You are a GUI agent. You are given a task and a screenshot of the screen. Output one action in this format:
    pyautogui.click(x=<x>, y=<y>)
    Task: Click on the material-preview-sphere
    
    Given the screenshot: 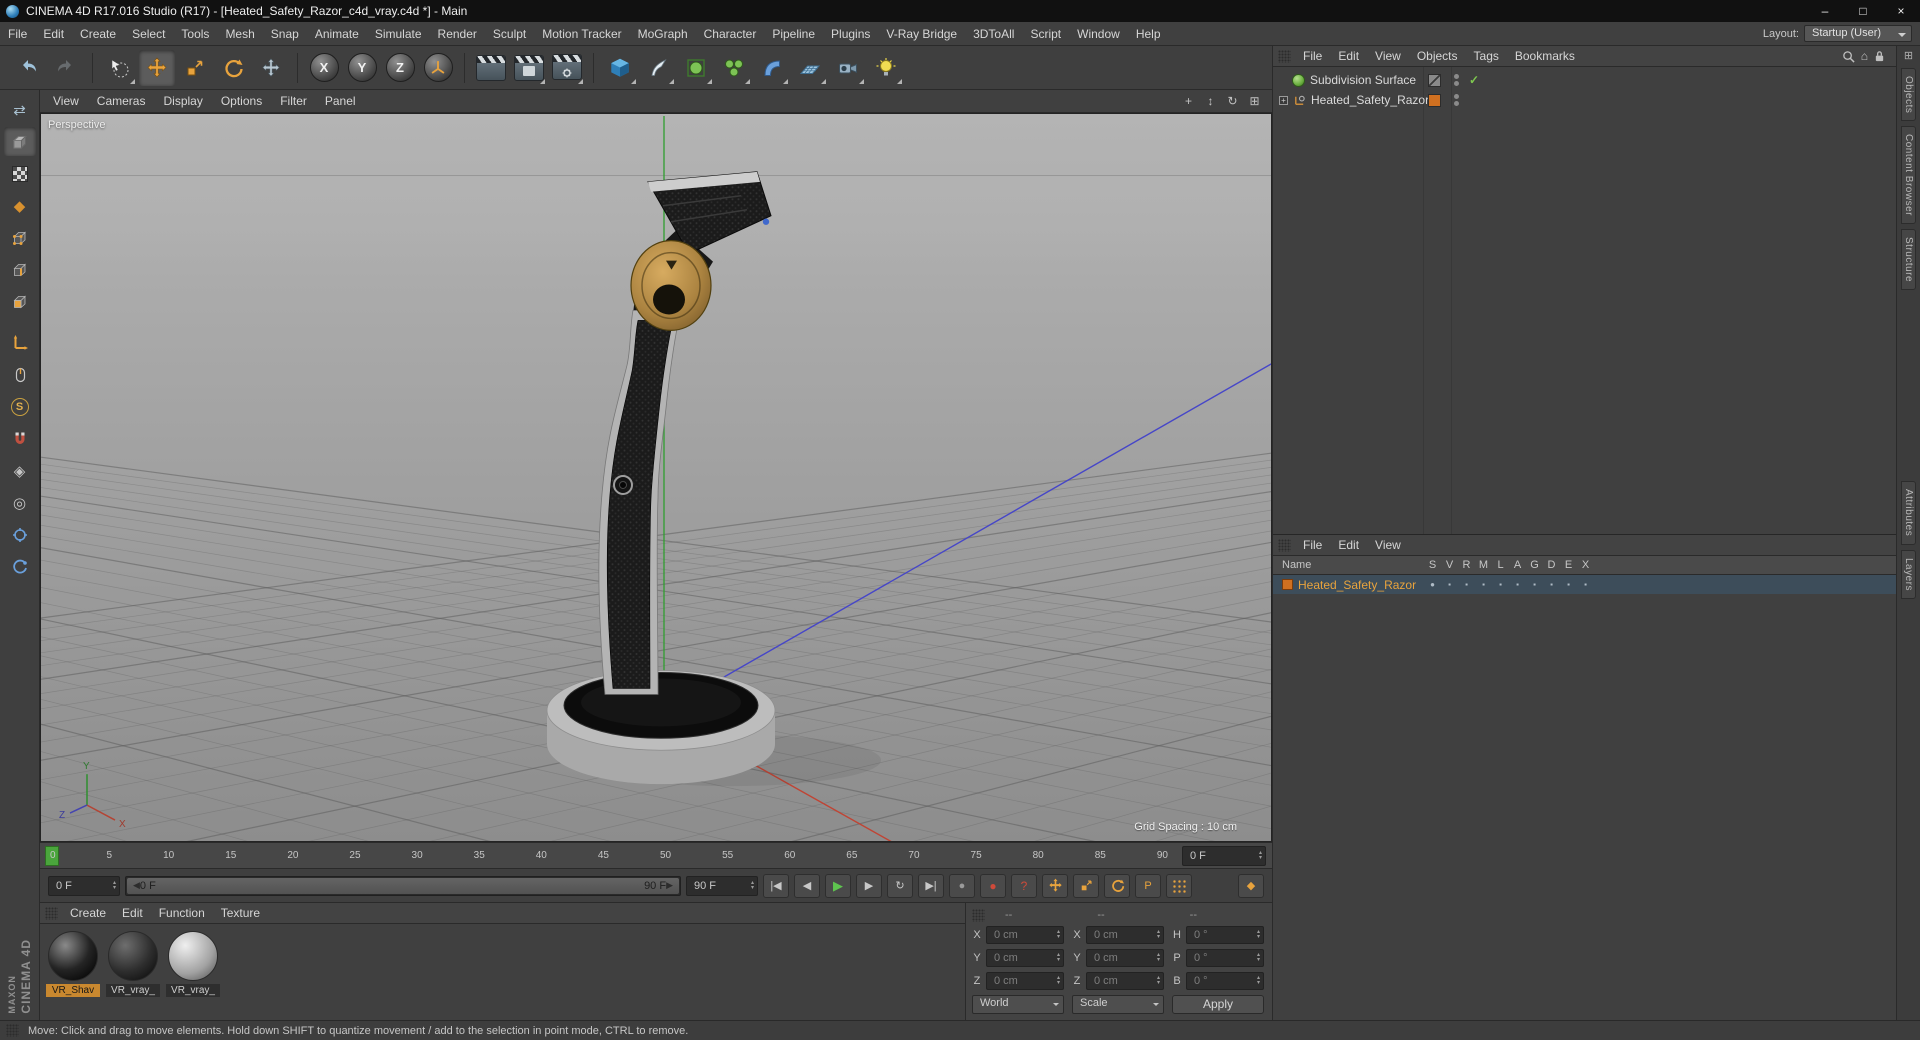 What is the action you would take?
    pyautogui.click(x=193, y=956)
    